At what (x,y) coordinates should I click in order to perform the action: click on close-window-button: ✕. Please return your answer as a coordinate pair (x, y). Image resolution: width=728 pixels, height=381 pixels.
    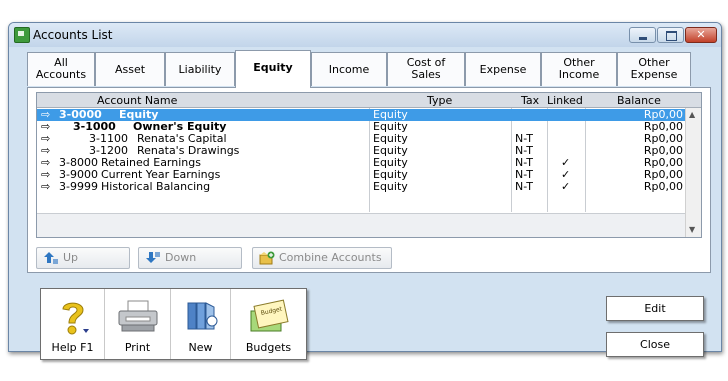
    Looking at the image, I should click on (701, 35).